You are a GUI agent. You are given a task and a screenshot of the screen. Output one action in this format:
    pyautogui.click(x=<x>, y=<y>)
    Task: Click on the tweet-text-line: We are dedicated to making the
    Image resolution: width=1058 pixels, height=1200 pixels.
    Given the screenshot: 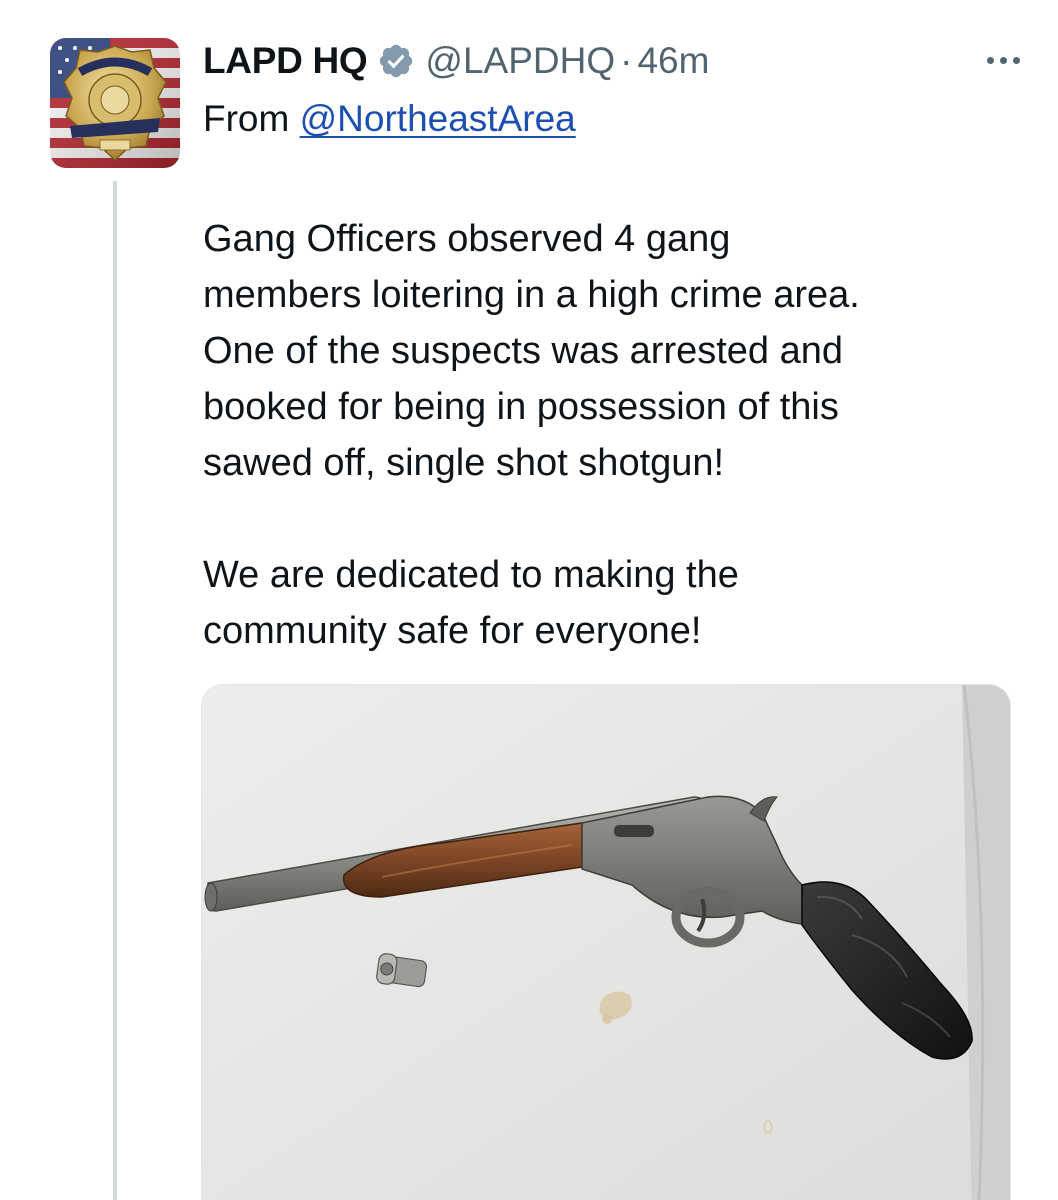 What is the action you would take?
    pyautogui.click(x=471, y=575)
    